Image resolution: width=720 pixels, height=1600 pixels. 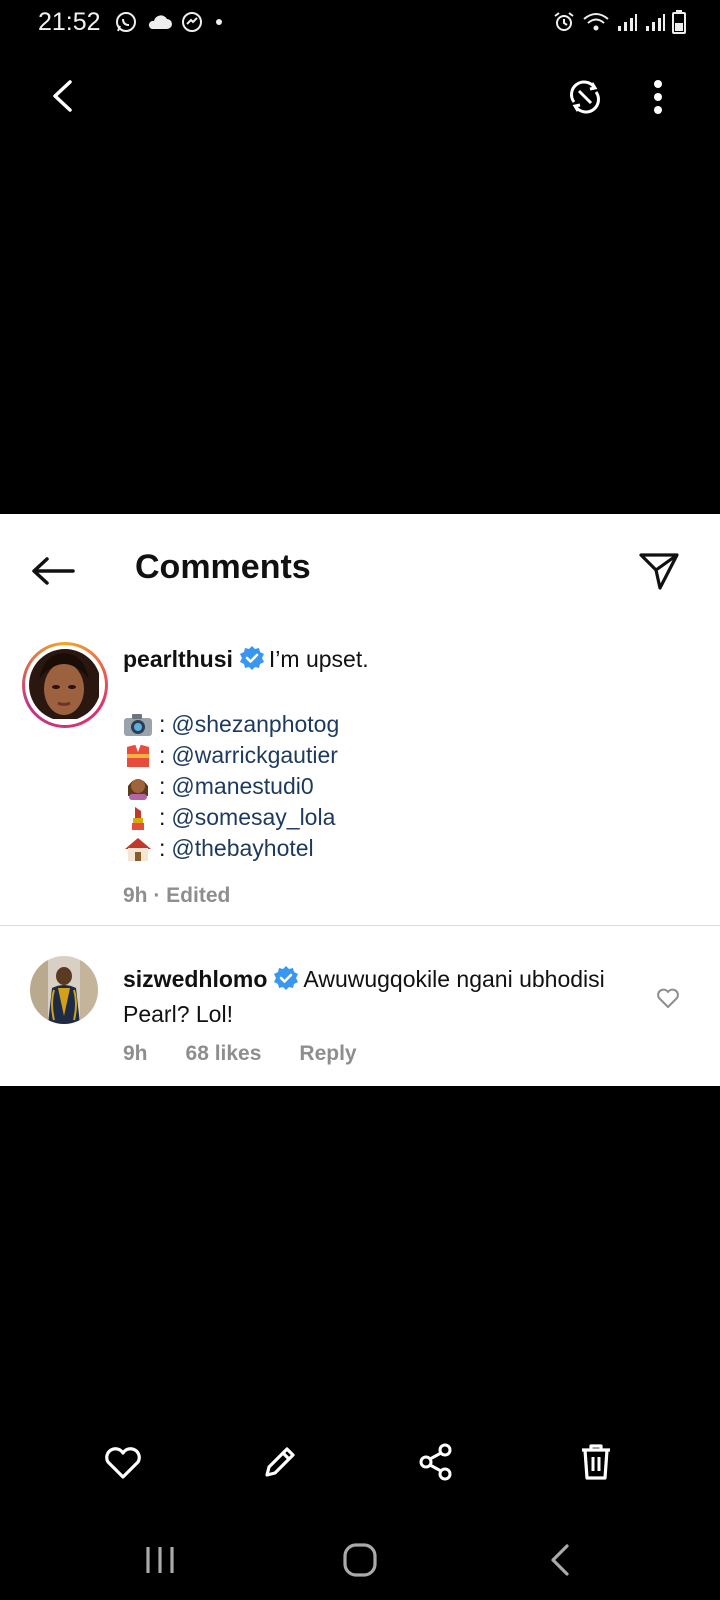 I want to click on comments-back-button, so click(x=53, y=571).